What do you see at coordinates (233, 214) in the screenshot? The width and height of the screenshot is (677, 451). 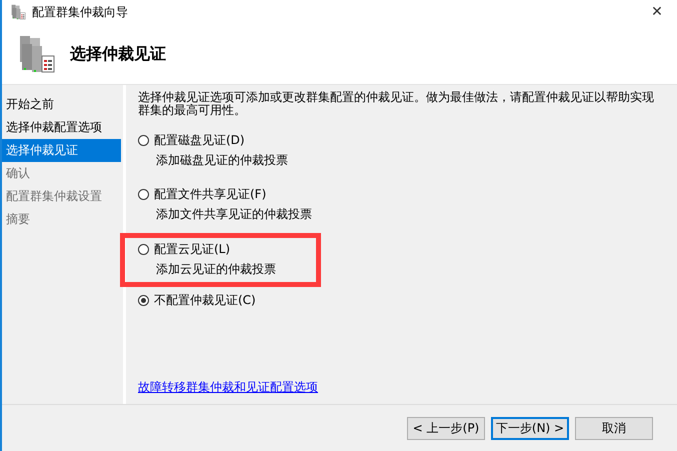 I see `option-description: 添加文件共享见证的仲裁投票` at bounding box center [233, 214].